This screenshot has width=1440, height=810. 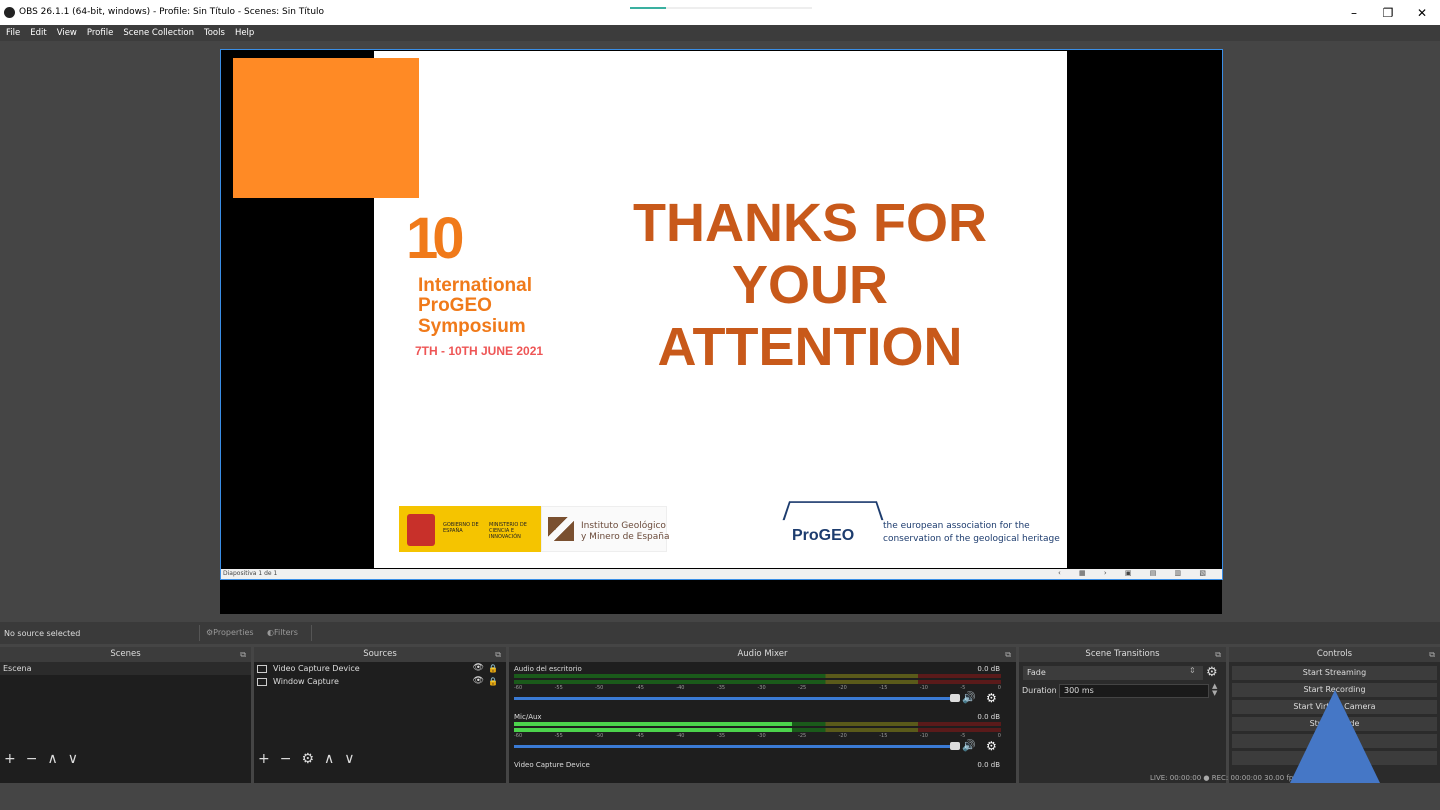 I want to click on spinner-icon: ▲ ▼, so click(x=1214, y=690).